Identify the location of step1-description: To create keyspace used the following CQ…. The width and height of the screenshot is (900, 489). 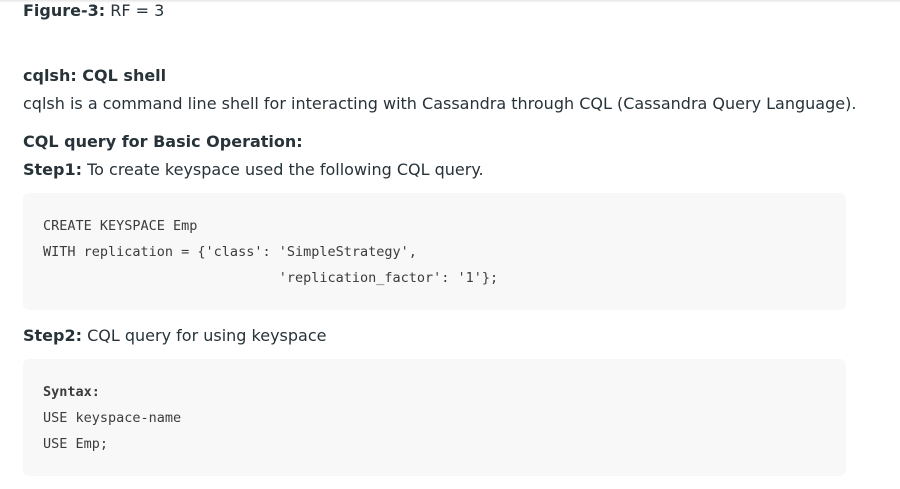
(283, 169).